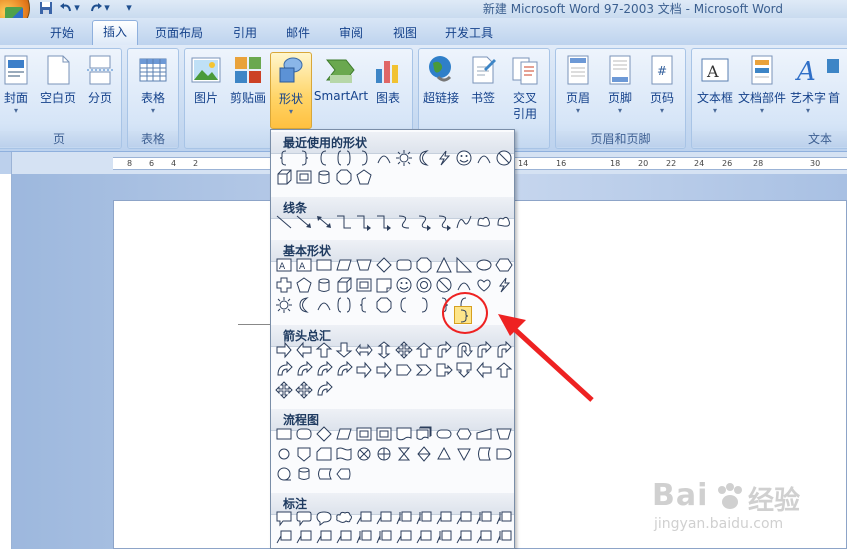 This screenshot has height=549, width=847. What do you see at coordinates (304, 518) in the screenshot?
I see `shape-cRrect-icon` at bounding box center [304, 518].